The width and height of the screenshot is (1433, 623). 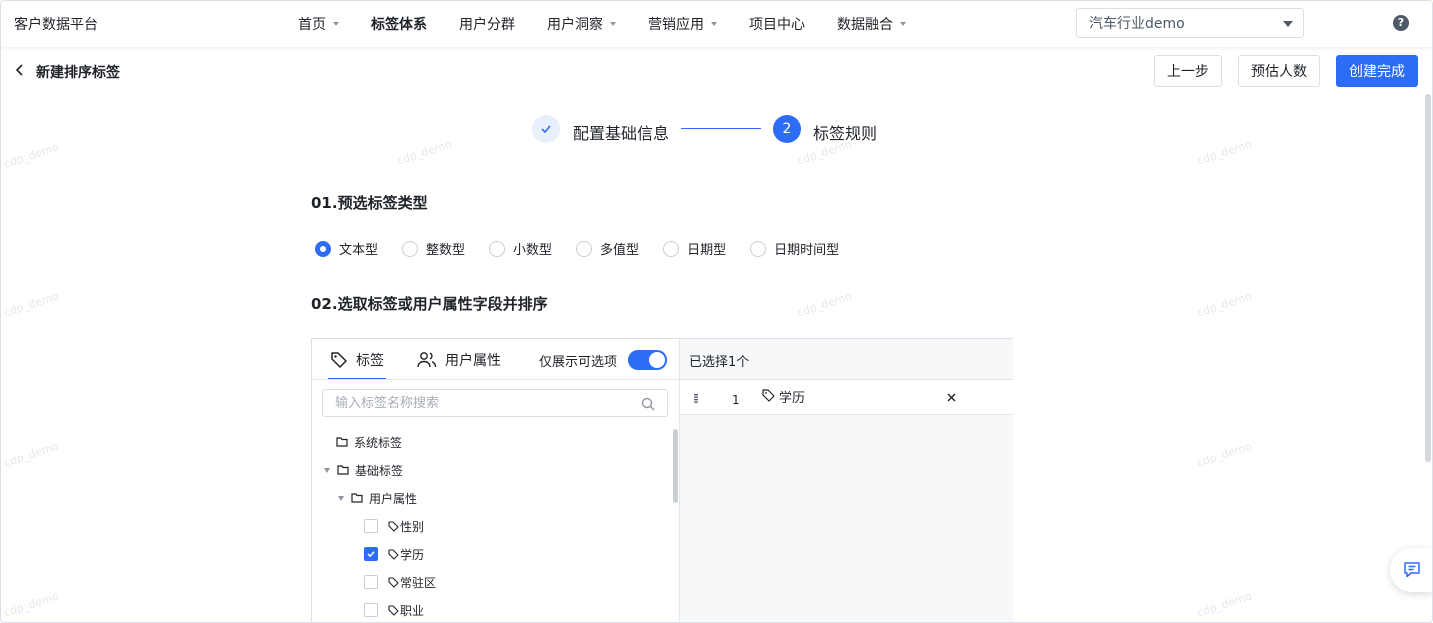 I want to click on tree-node-label: 系统标签, so click(x=378, y=442).